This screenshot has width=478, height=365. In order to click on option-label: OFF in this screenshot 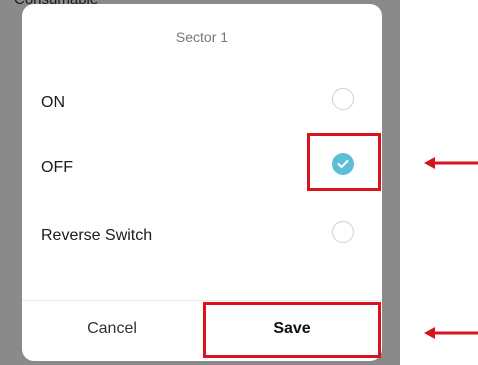, I will do `click(57, 167)`.